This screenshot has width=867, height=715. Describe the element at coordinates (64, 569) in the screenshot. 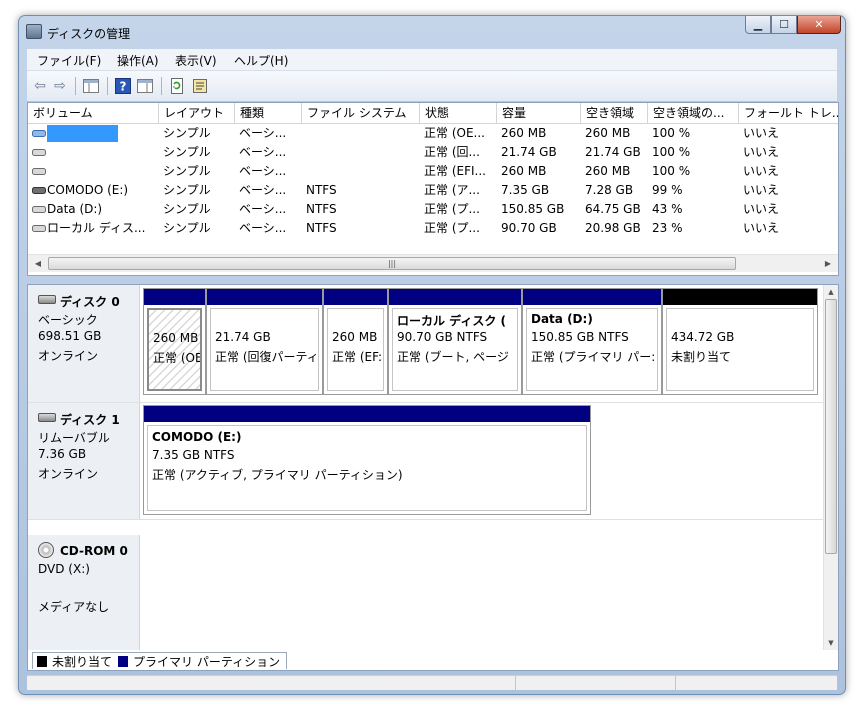

I see `disk-kind: DVD (X:)` at that location.